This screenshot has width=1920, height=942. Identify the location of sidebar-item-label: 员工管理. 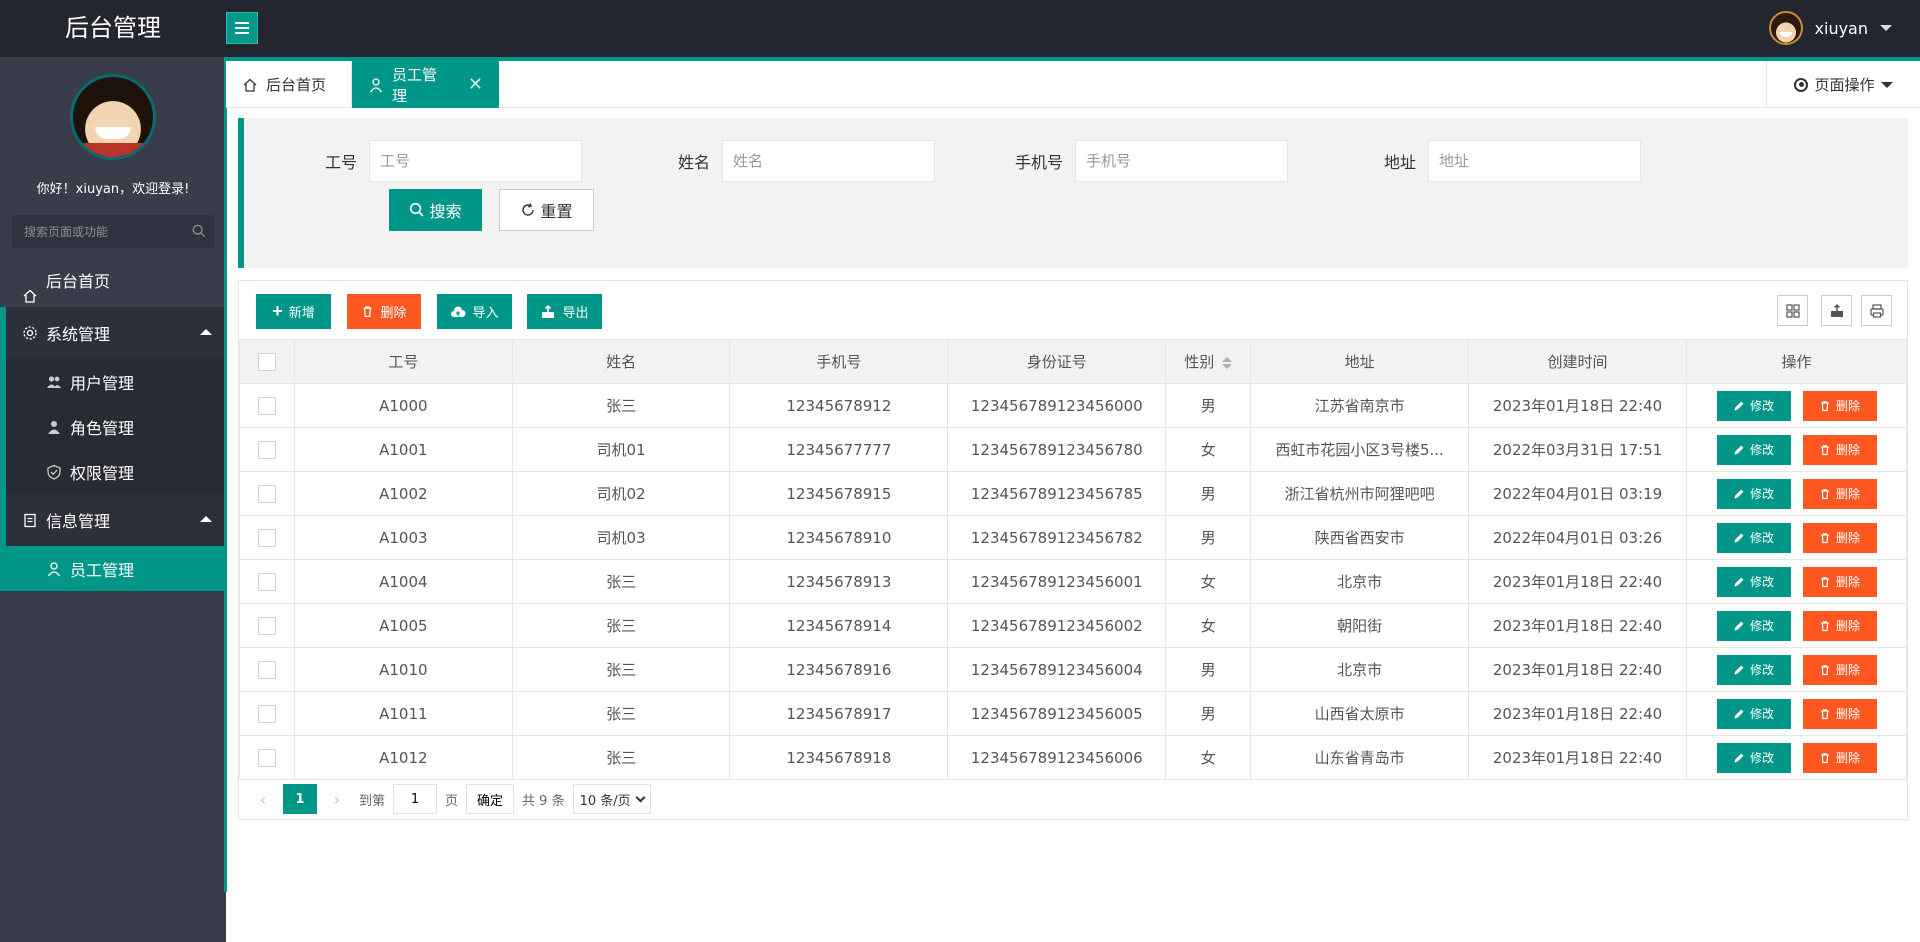
(102, 570).